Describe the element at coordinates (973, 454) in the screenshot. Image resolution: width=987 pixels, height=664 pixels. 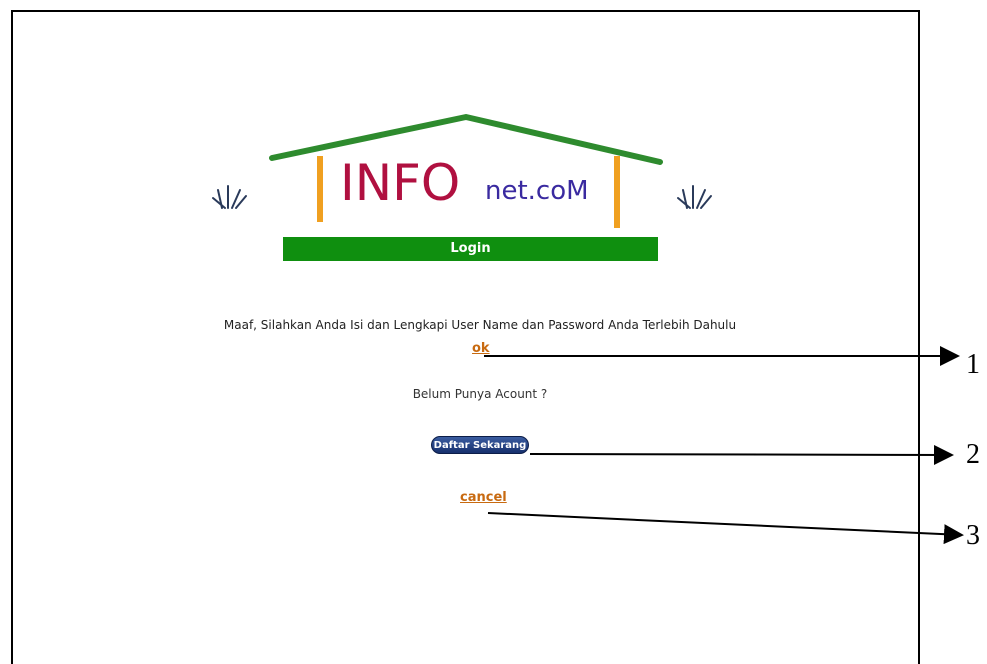
I see `callout-number-2: 2` at that location.